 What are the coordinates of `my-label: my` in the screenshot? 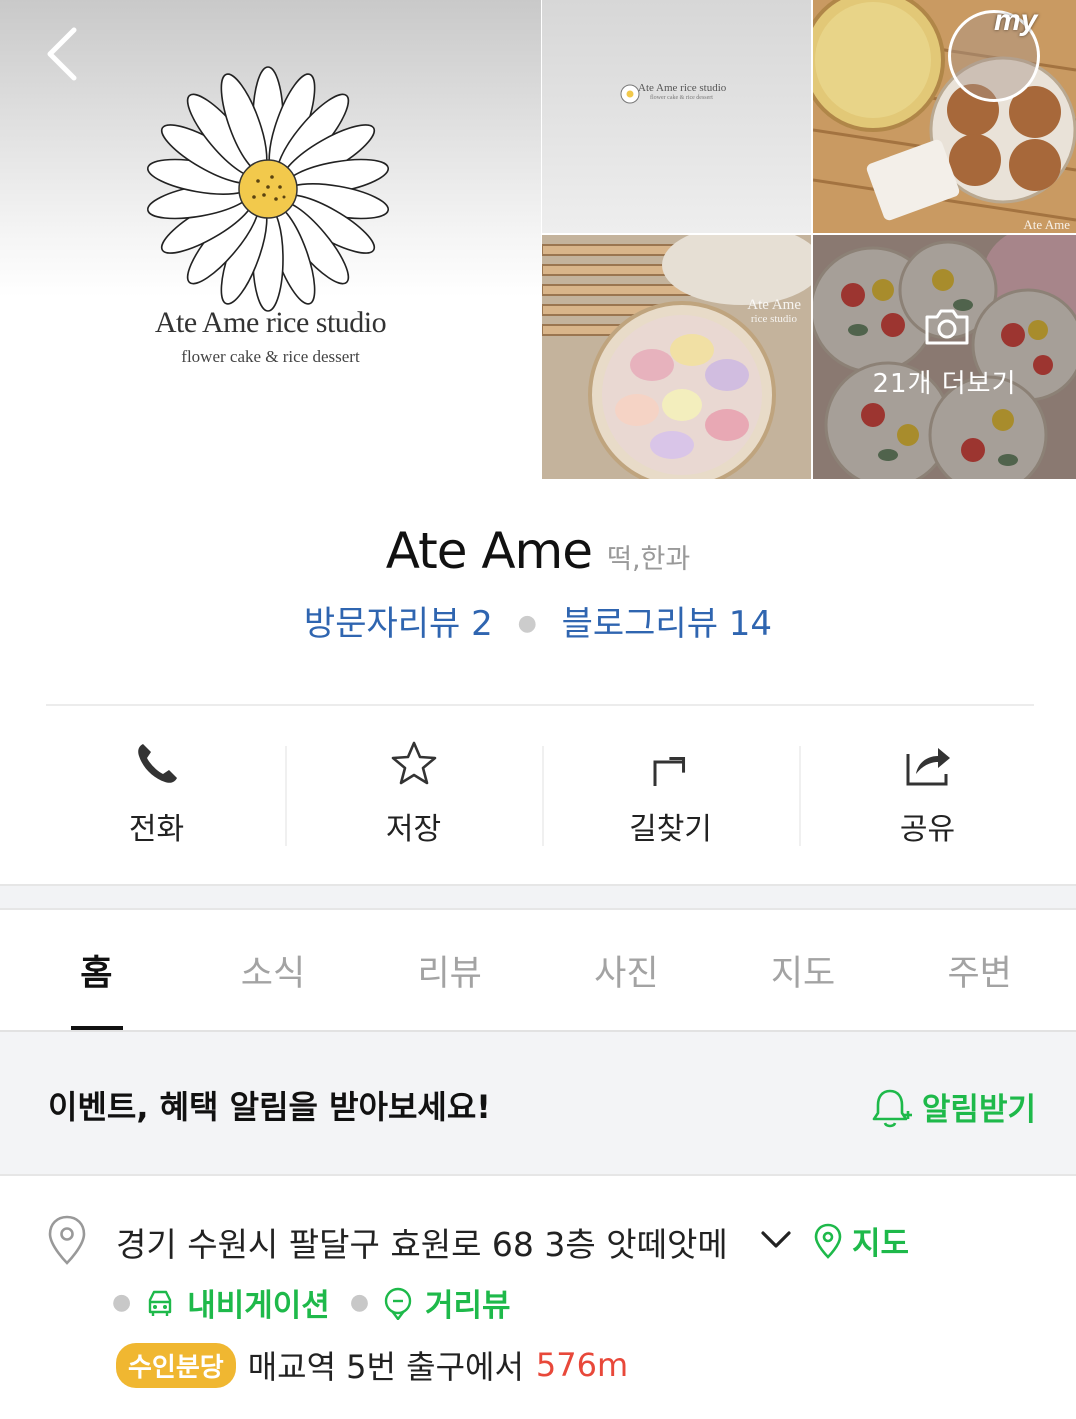 It's located at (1015, 21).